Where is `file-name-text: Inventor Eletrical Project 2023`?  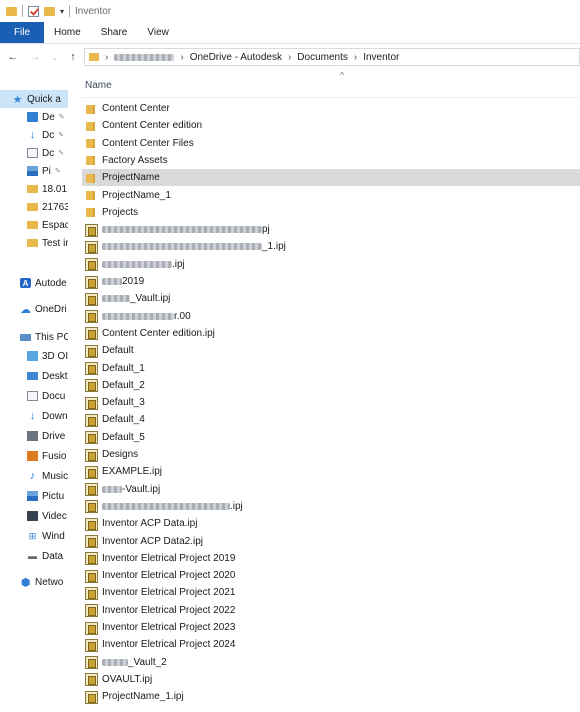 file-name-text: Inventor Eletrical Project 2023 is located at coordinates (169, 627).